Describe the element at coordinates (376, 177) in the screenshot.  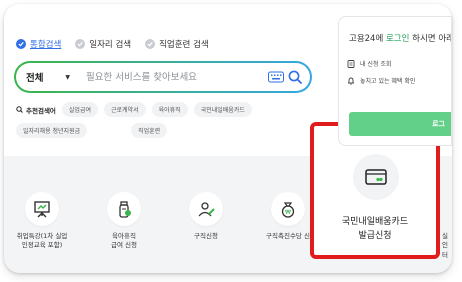
I see `credit-card-icon` at that location.